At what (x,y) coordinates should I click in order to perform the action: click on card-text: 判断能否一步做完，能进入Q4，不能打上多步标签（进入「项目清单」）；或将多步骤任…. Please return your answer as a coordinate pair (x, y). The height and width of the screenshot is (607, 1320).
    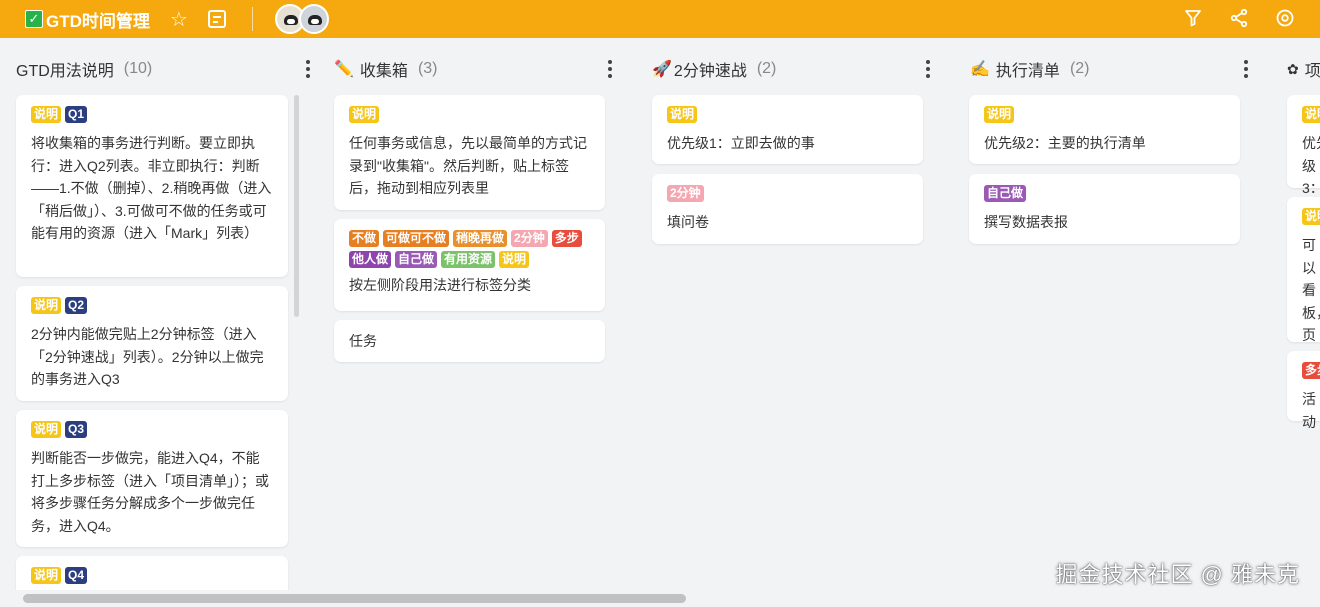
    Looking at the image, I should click on (150, 492).